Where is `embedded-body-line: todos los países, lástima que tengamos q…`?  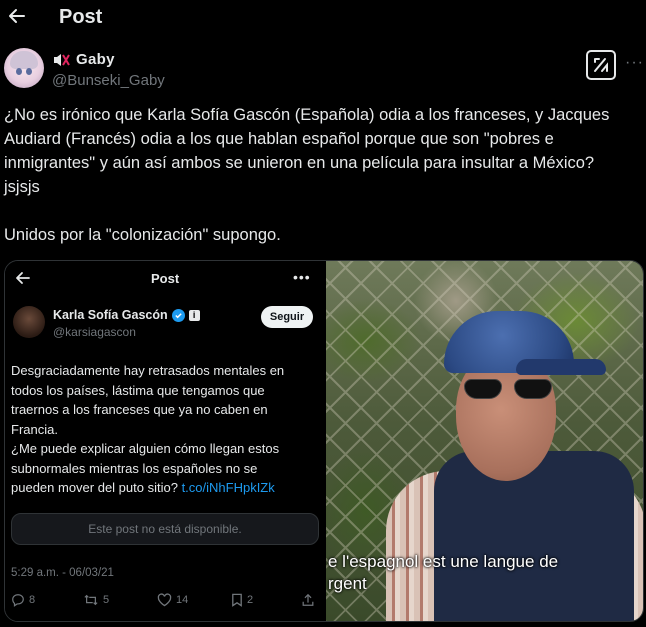
embedded-body-line: todos los países, lástima que tengamos q… is located at coordinates (138, 390).